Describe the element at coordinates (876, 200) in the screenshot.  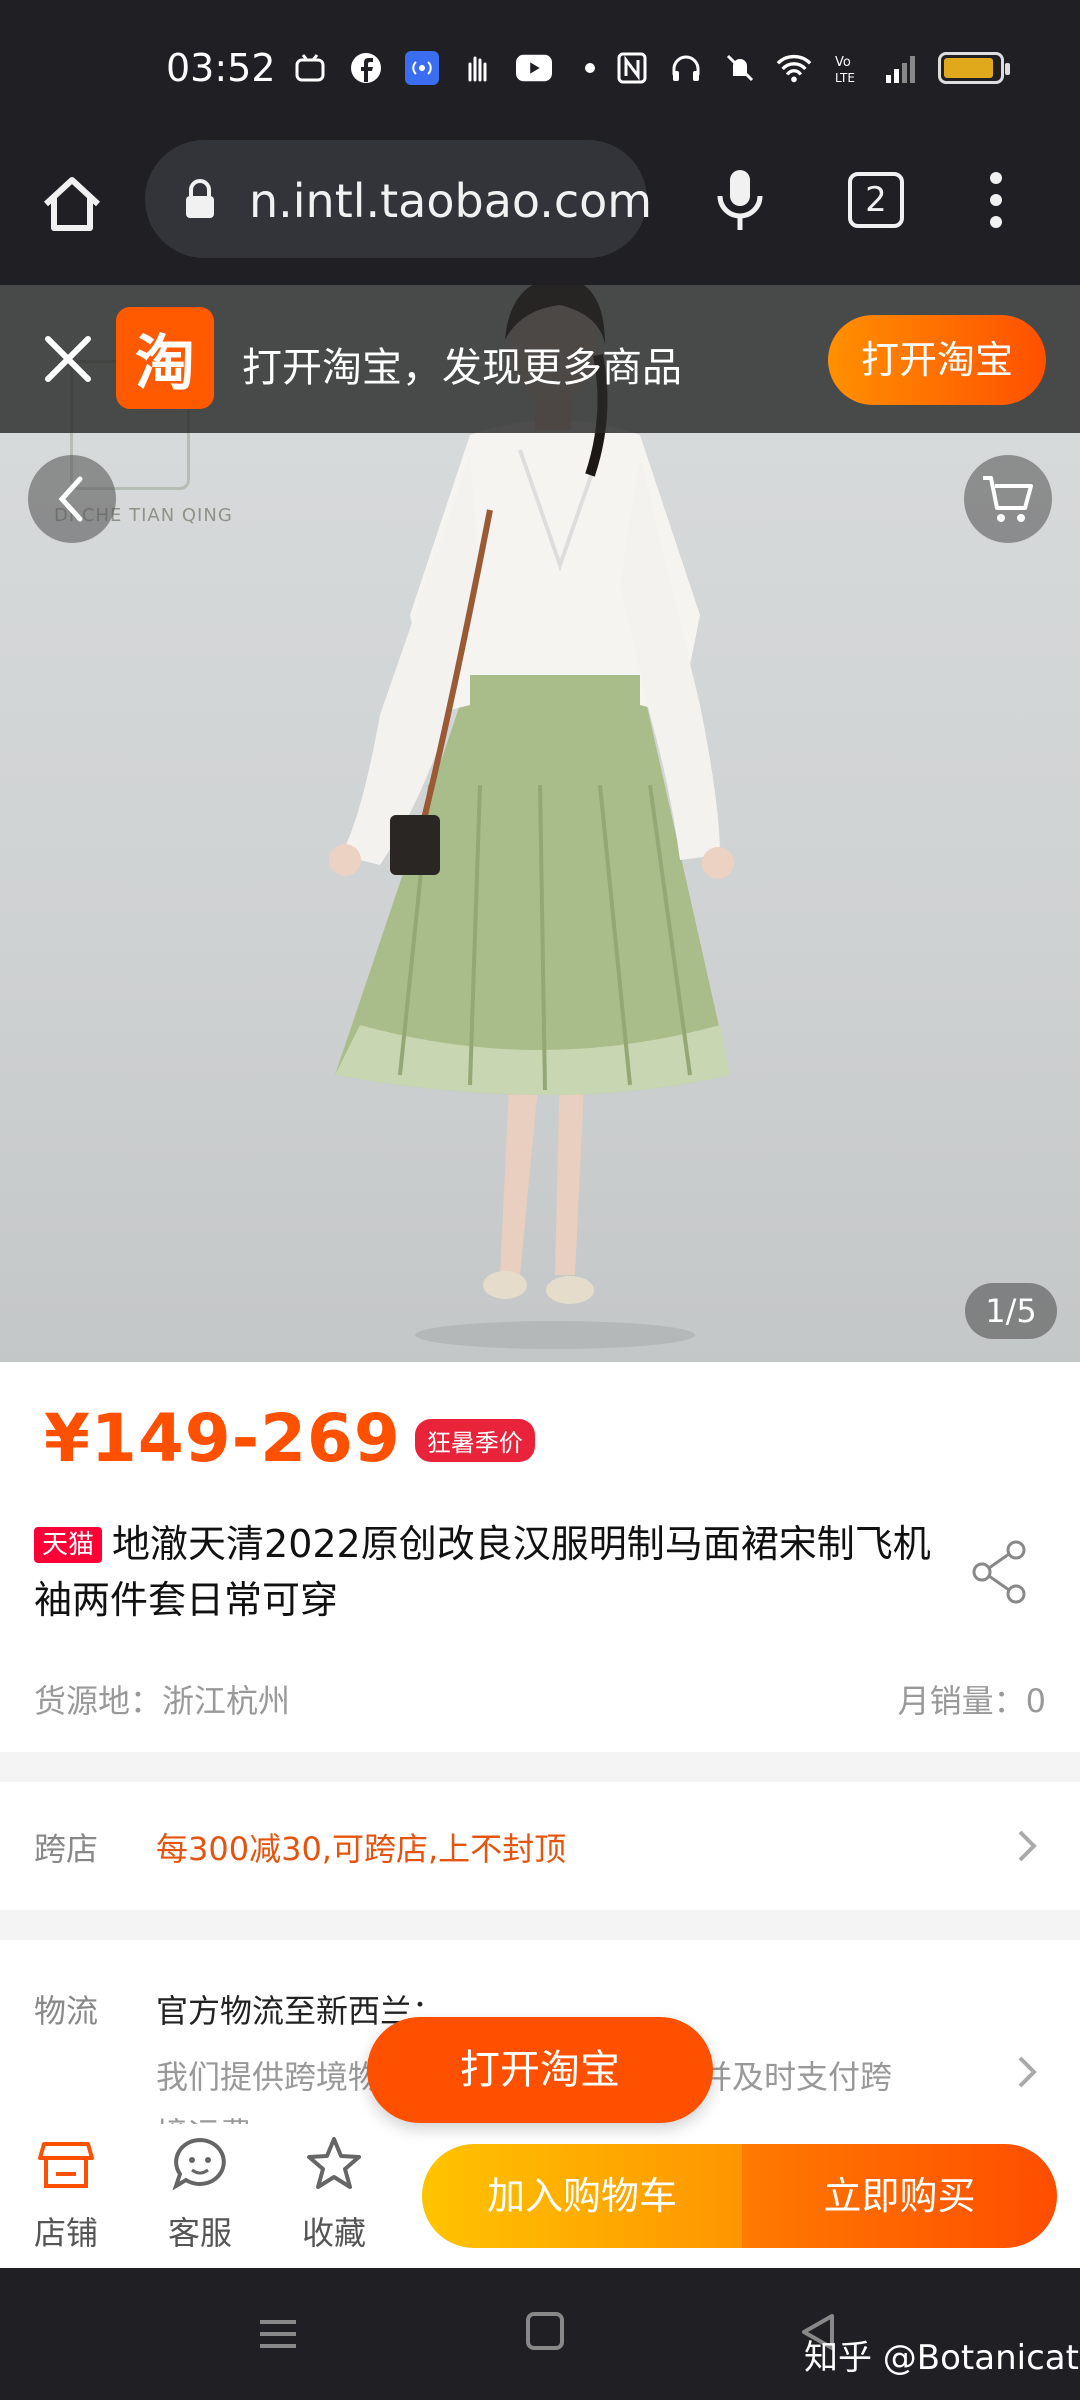
I see `tab-switcher-button: 2` at that location.